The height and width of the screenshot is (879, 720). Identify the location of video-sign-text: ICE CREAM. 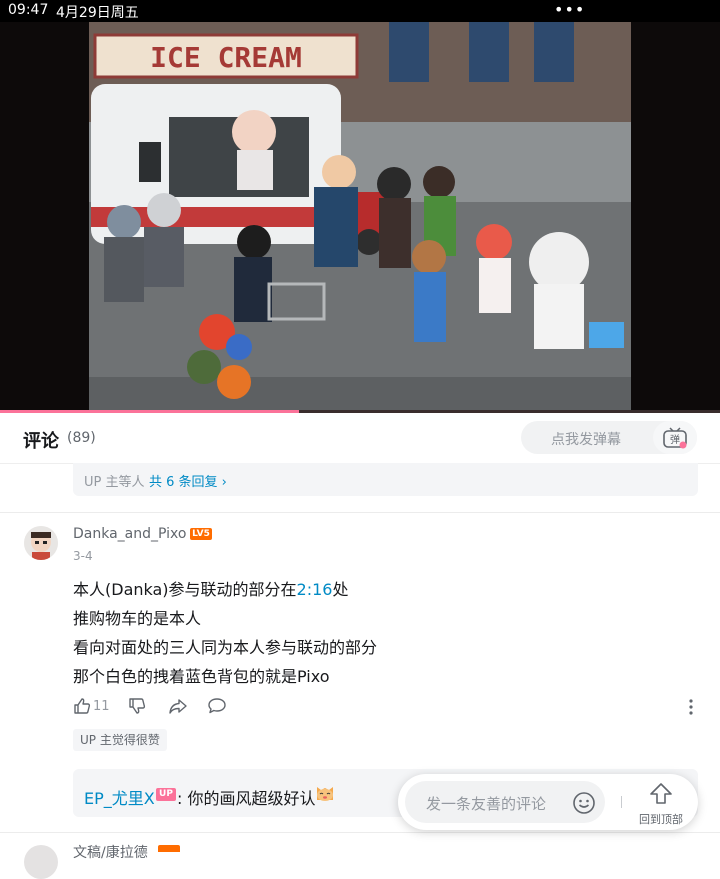
(226, 57).